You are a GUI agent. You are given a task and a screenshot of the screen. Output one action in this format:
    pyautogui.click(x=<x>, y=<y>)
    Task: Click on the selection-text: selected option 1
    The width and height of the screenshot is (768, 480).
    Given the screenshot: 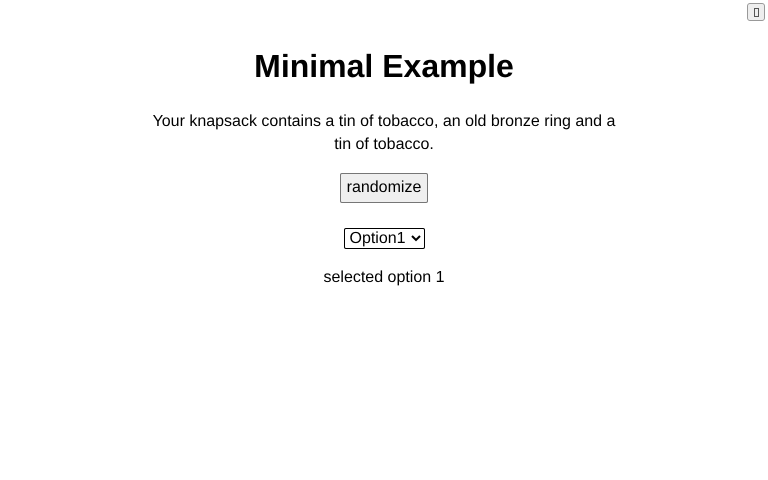 What is the action you would take?
    pyautogui.click(x=384, y=278)
    